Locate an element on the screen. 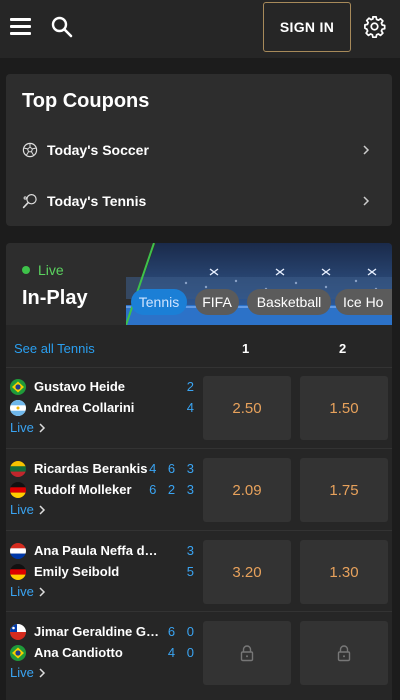 The height and width of the screenshot is (700, 400). argentina-flag-icon is located at coordinates (18, 408).